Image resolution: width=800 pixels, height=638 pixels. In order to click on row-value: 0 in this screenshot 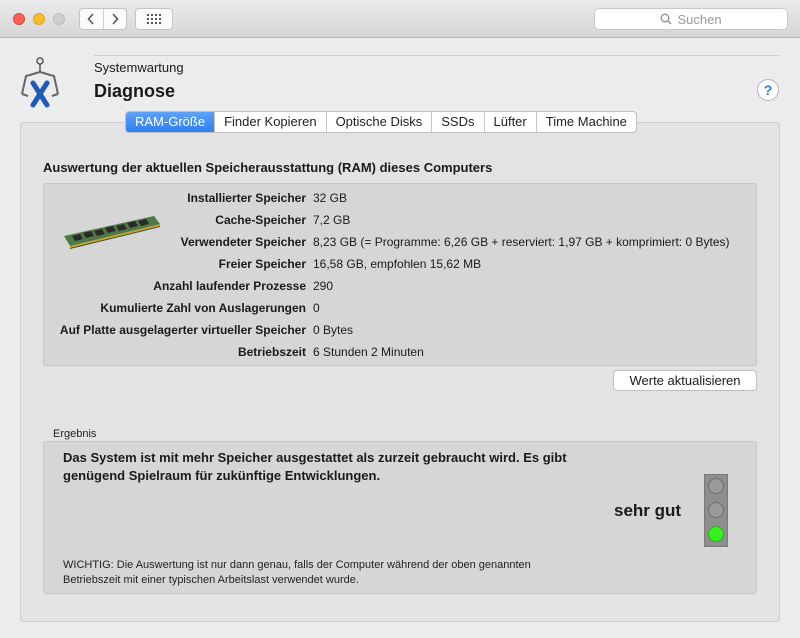, I will do `click(316, 308)`.